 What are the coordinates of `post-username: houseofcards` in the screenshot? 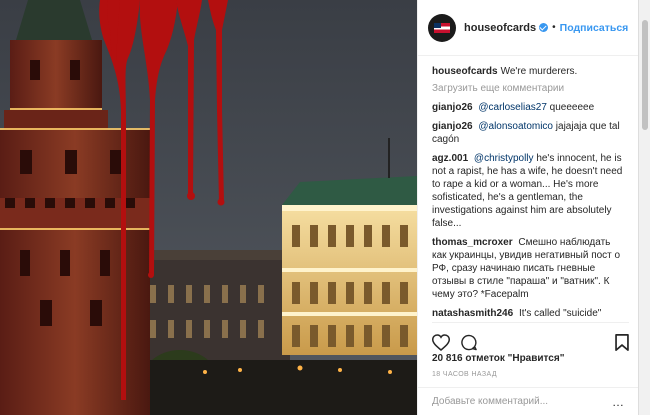 It's located at (500, 28).